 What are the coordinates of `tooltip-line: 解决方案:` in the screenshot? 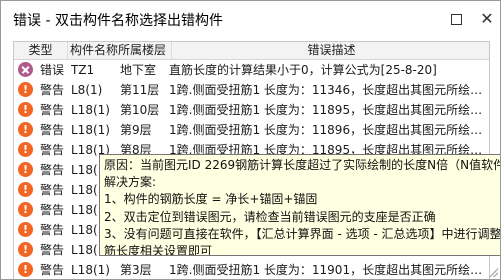 It's located at (130, 182).